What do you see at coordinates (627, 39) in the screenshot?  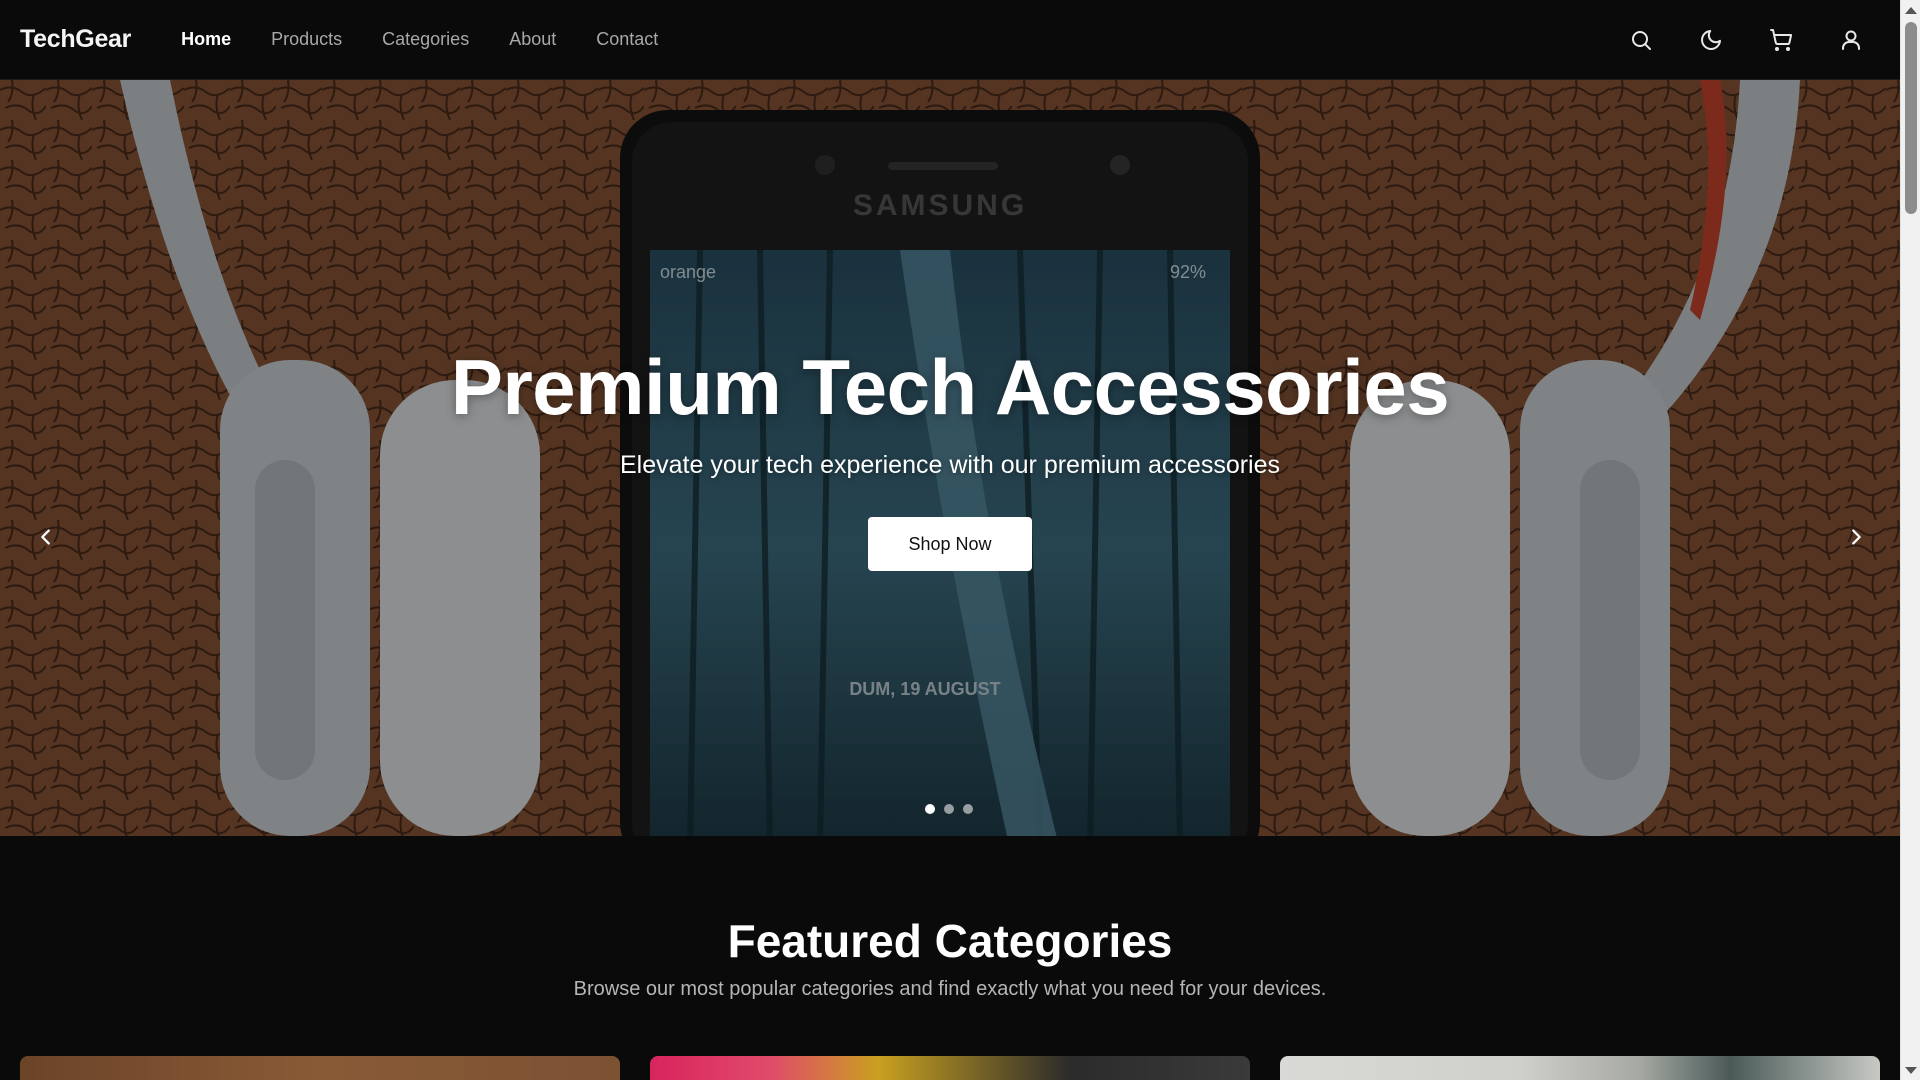 I see `nav-contact: Contact` at bounding box center [627, 39].